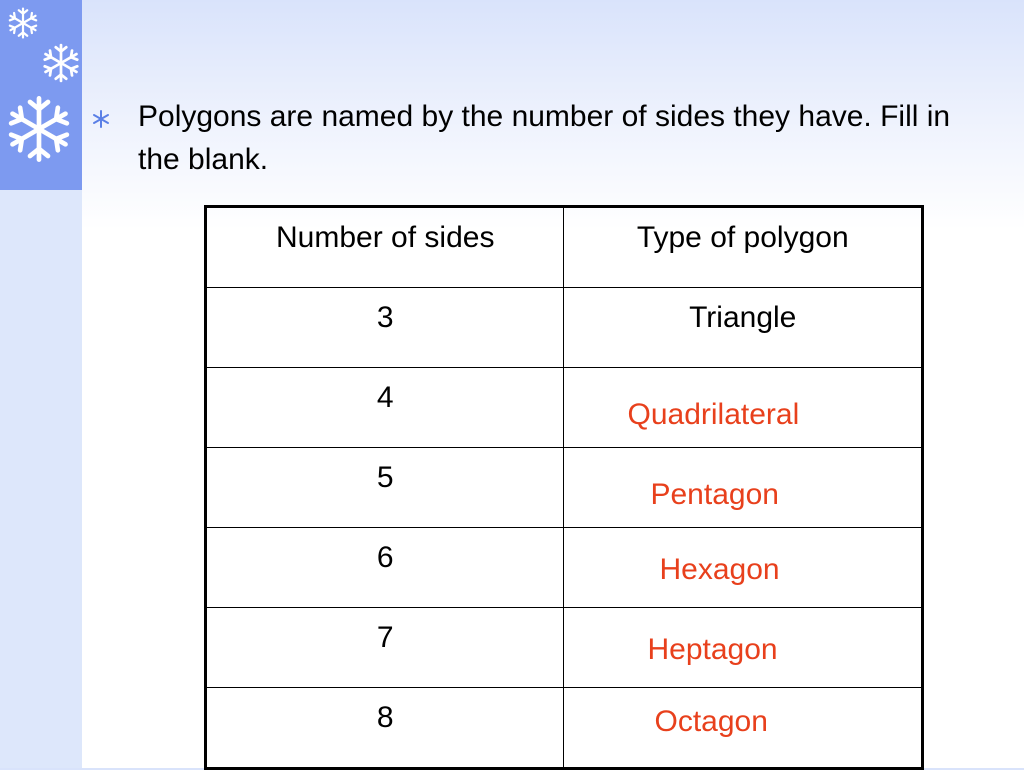 Image resolution: width=1024 pixels, height=770 pixels. I want to click on table-row: 8 Octagon, so click(563, 728).